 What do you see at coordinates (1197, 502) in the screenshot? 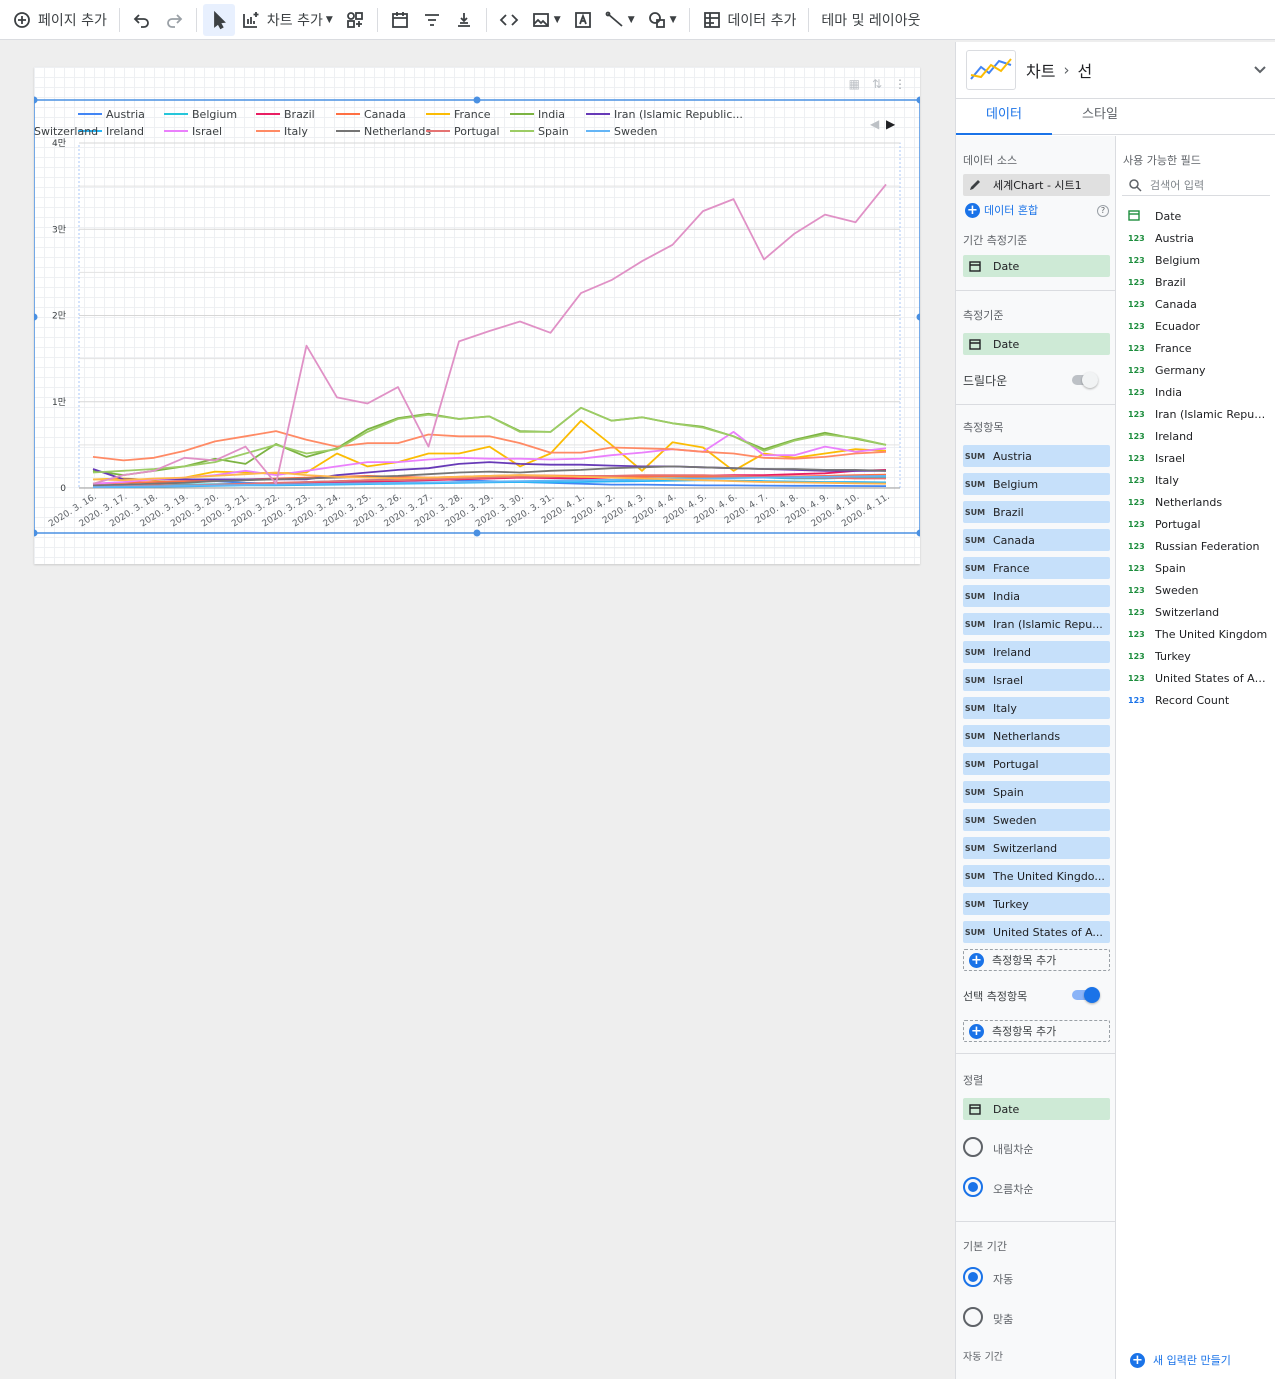
I see `field-item: 123 Netherlands` at bounding box center [1197, 502].